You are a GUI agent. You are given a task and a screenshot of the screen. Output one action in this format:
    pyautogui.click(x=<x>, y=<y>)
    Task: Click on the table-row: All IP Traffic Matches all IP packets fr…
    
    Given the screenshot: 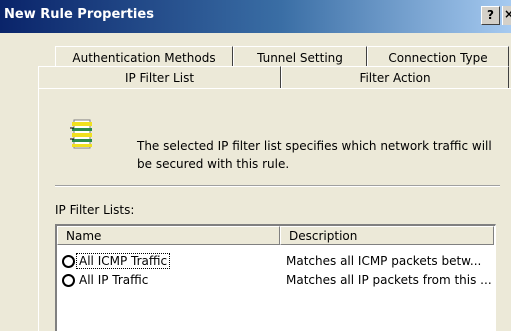 What is the action you would take?
    pyautogui.click(x=275, y=281)
    